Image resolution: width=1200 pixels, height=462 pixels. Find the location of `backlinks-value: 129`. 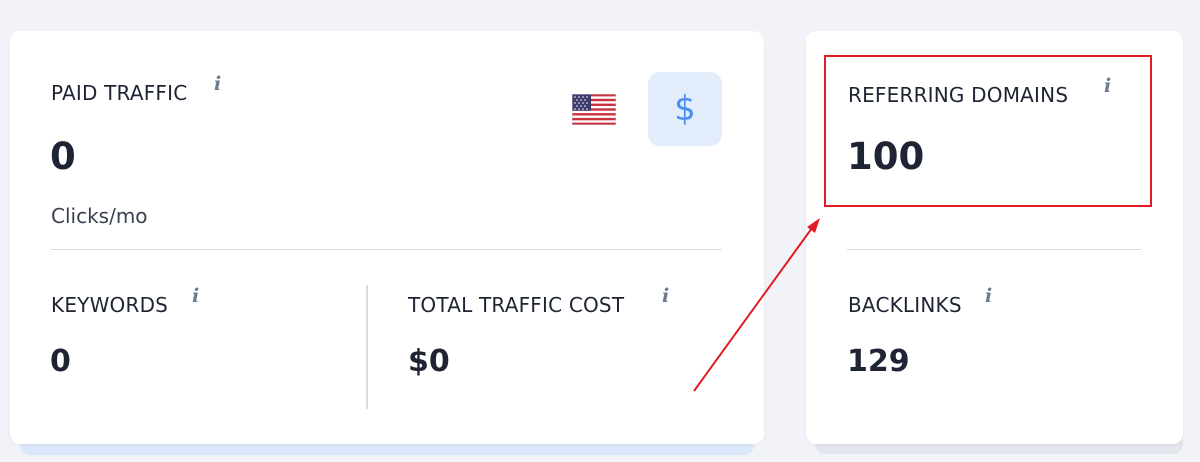

backlinks-value: 129 is located at coordinates (878, 361).